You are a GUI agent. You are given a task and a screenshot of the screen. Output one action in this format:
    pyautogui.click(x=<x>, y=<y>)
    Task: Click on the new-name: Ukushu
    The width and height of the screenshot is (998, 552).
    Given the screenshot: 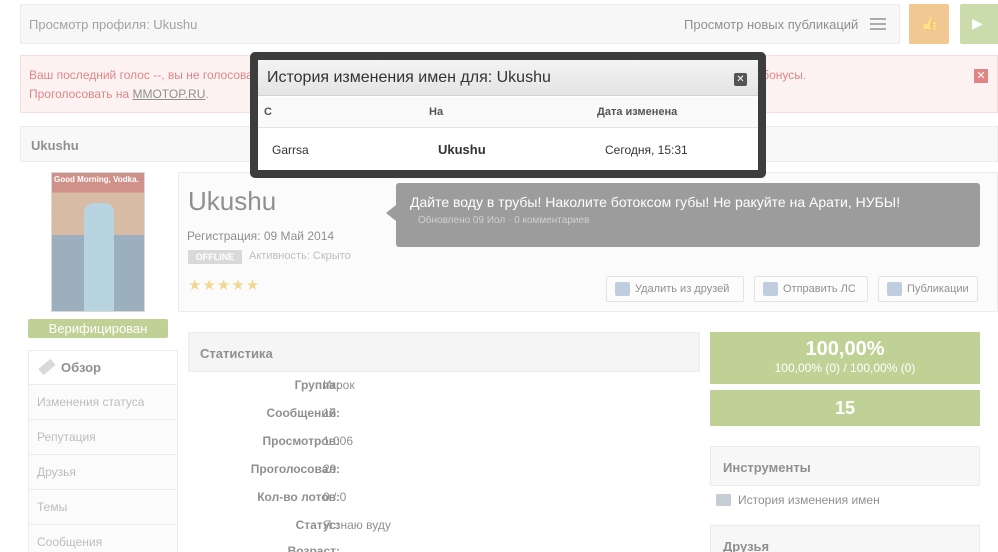 What is the action you would take?
    pyautogui.click(x=462, y=149)
    